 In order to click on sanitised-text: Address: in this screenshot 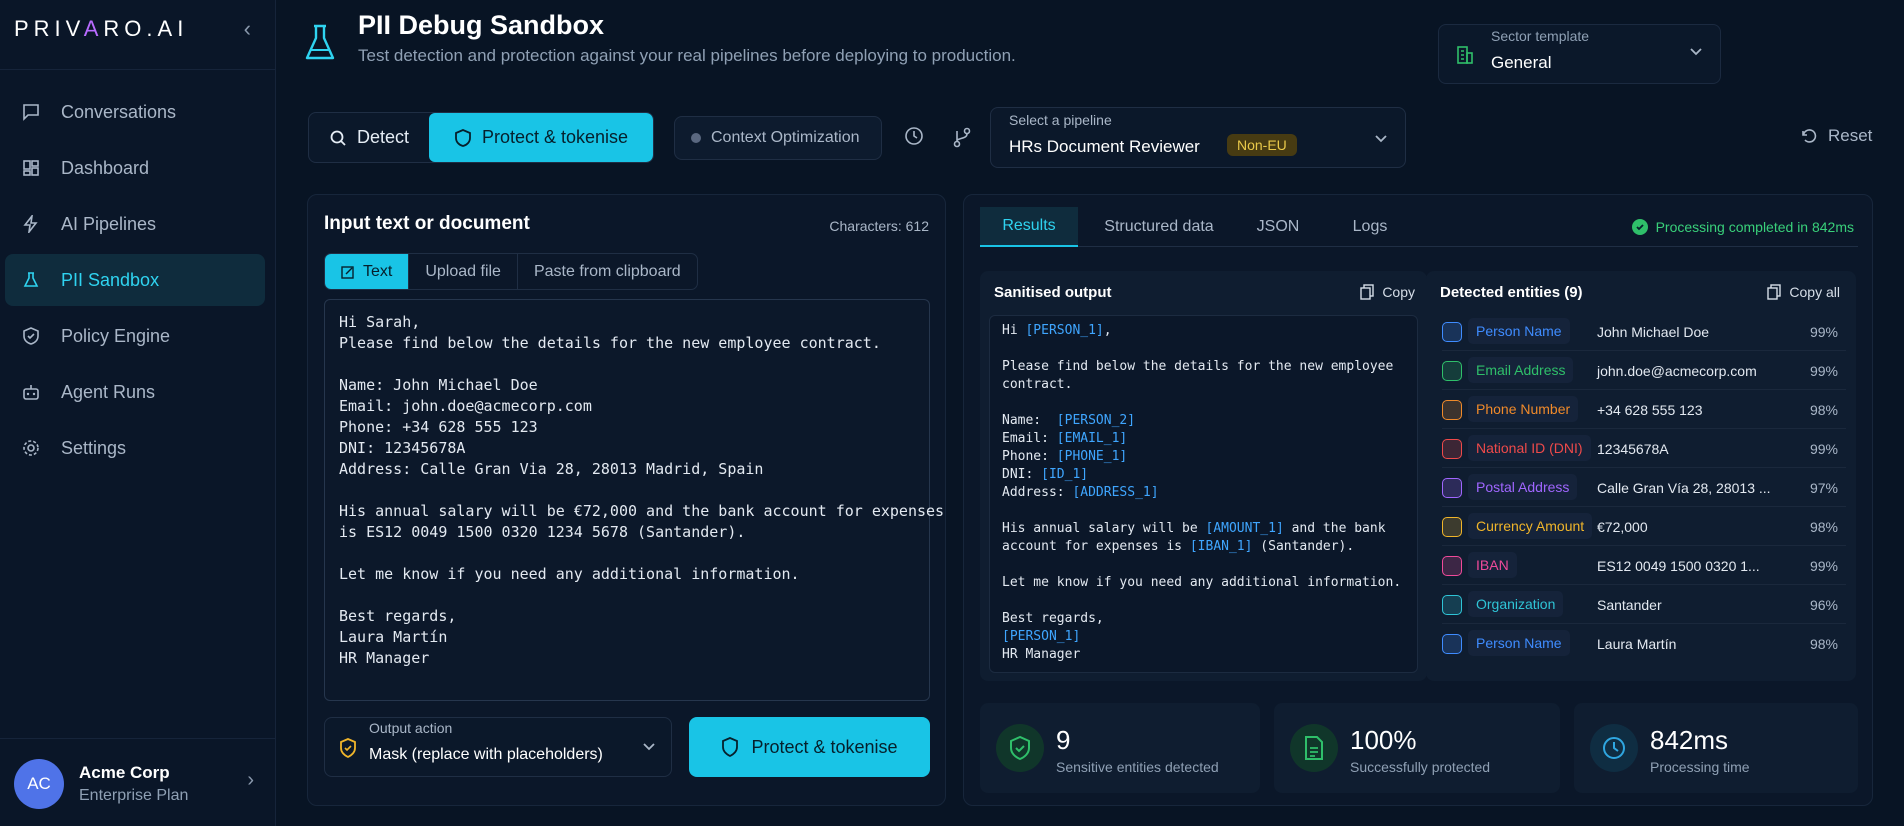, I will do `click(1037, 492)`.